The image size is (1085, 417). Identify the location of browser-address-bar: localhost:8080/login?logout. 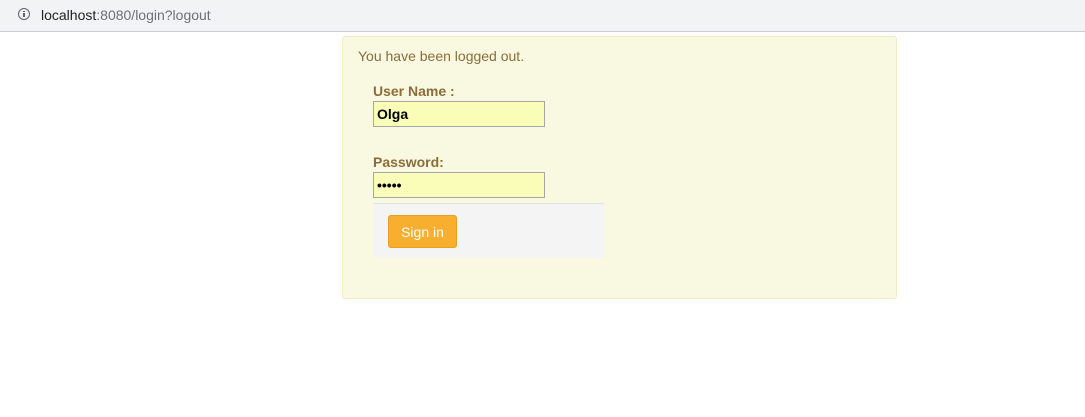
(542, 16).